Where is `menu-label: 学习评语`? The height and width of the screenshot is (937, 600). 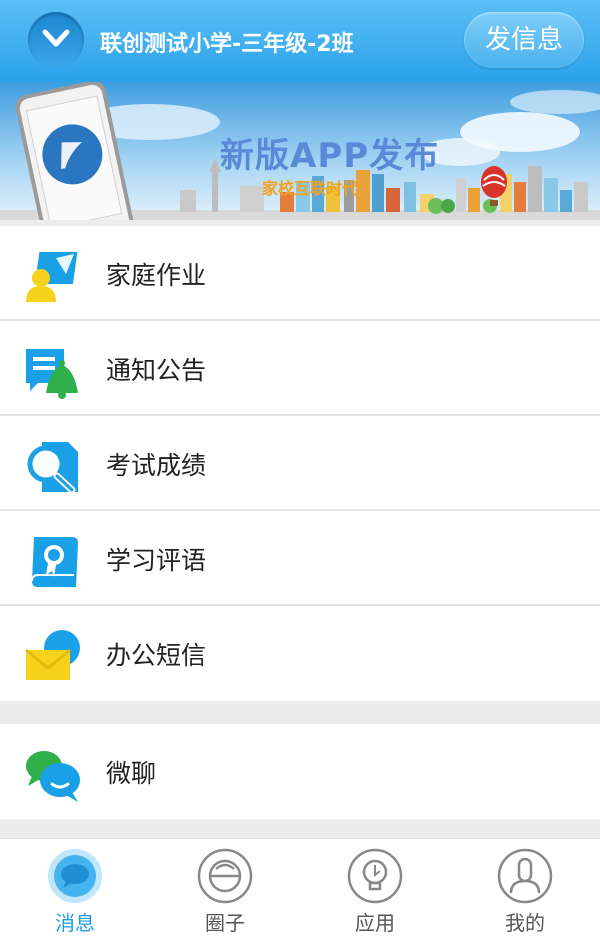 menu-label: 学习评语 is located at coordinates (156, 560).